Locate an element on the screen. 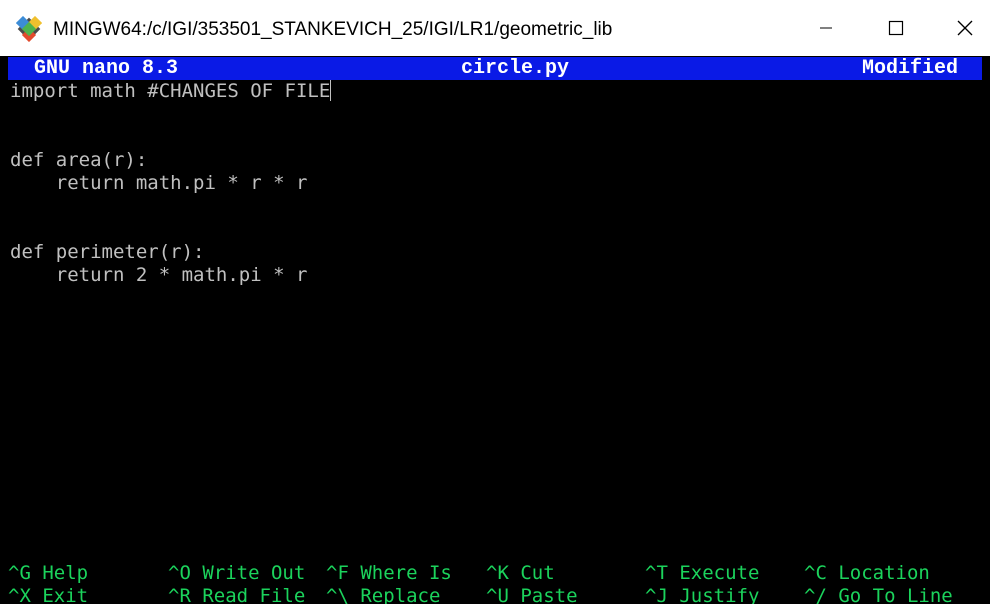  shortcut-exit: ^X Exit is located at coordinates (48, 594).